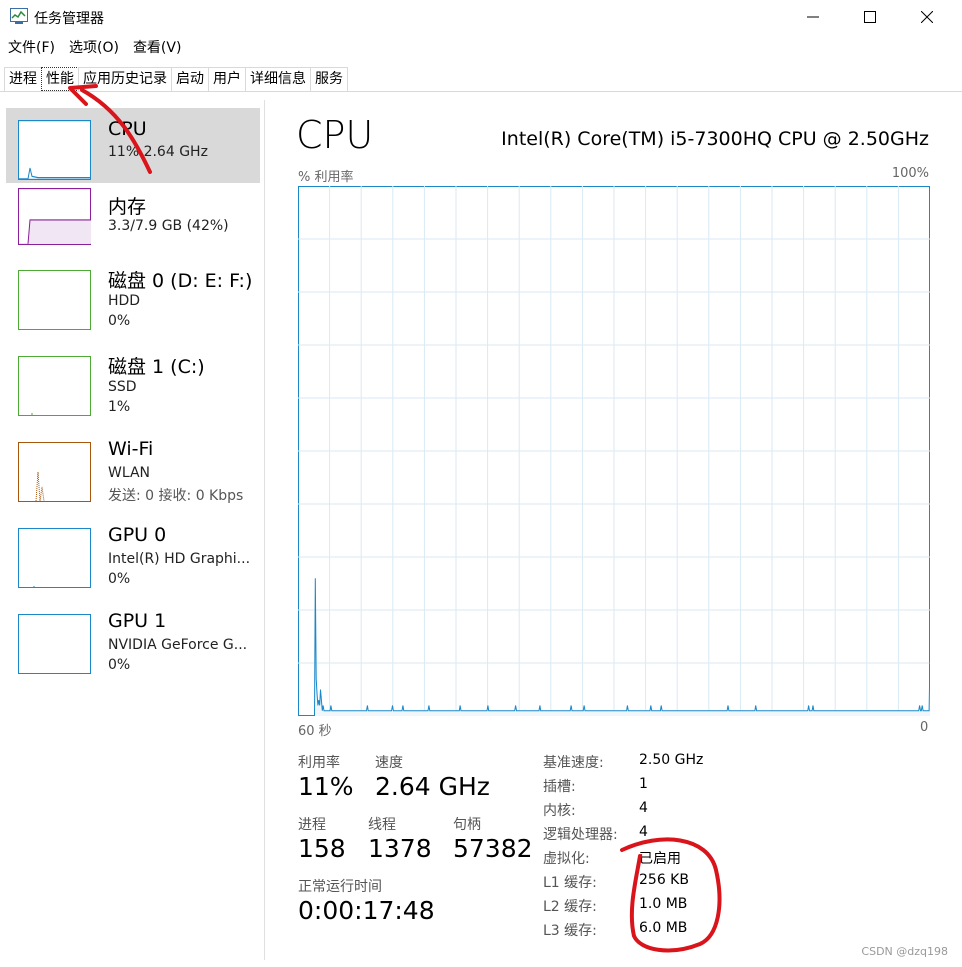 The width and height of the screenshot is (962, 967). Describe the element at coordinates (481, 17) in the screenshot. I see `title-bar: 任务管理器` at that location.